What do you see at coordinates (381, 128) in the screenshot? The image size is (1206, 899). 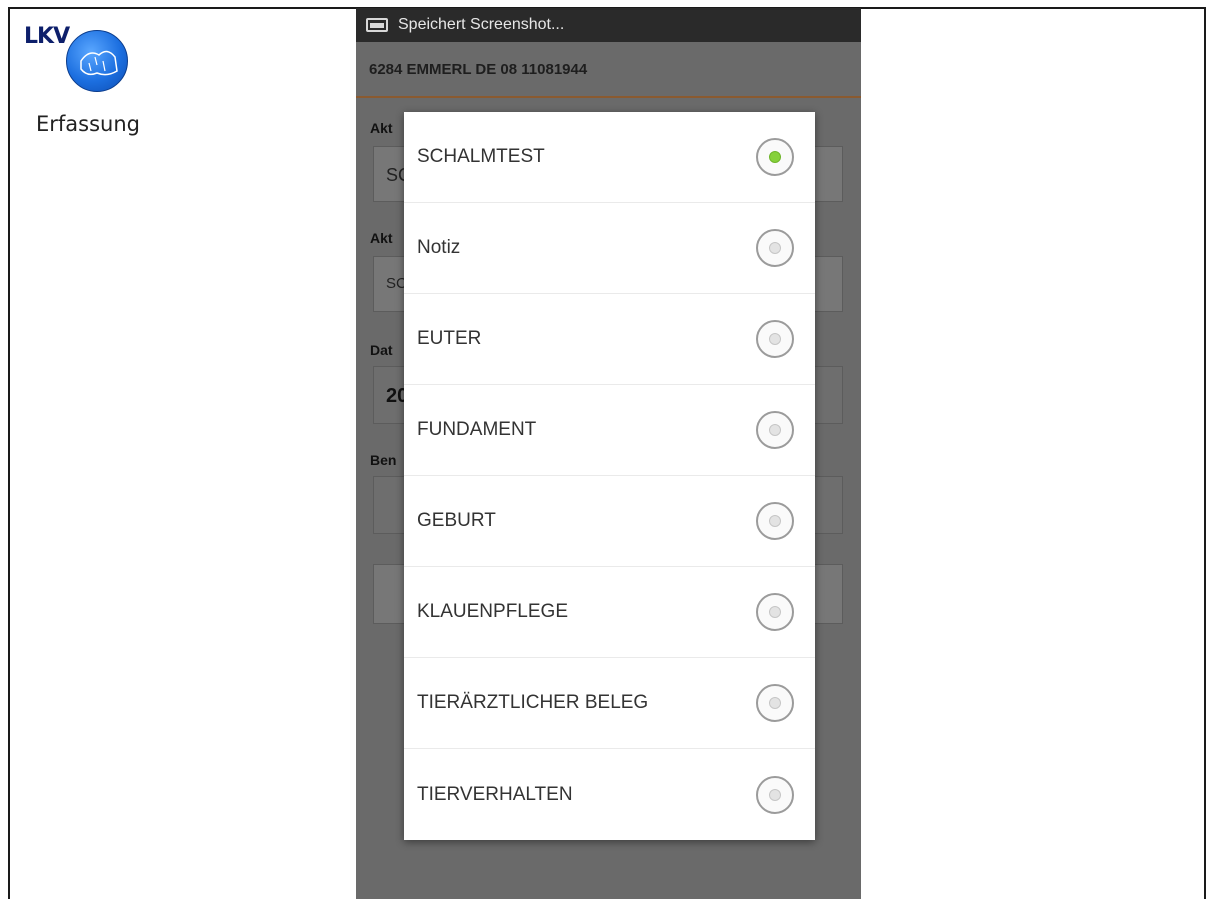 I see `bg-label-aktion: Akt` at bounding box center [381, 128].